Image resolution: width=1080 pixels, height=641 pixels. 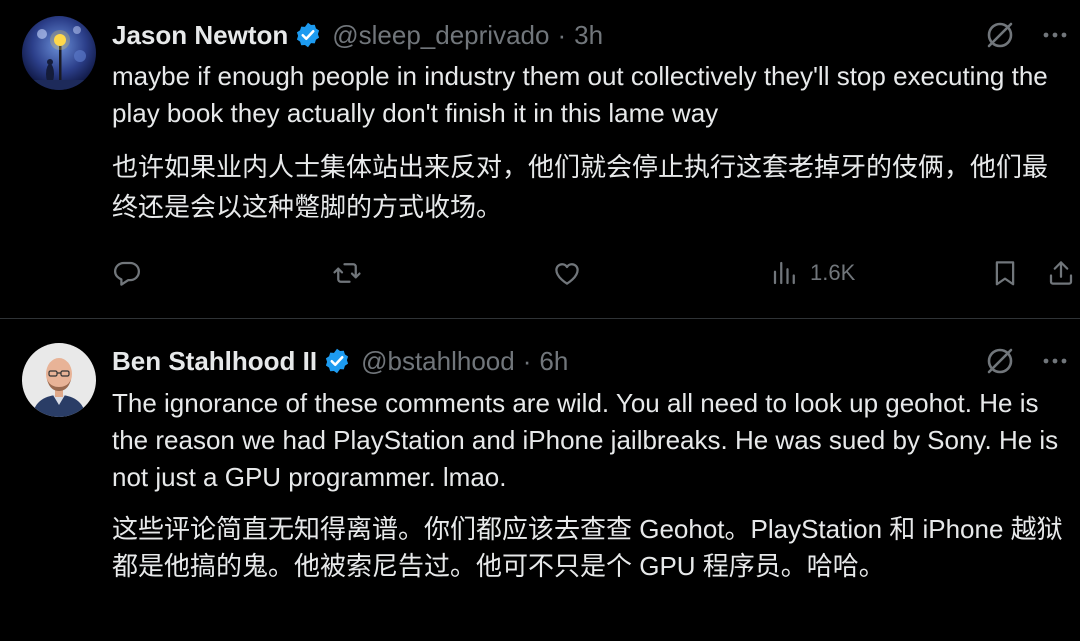 I want to click on display-name: Jason Newton, so click(x=200, y=35).